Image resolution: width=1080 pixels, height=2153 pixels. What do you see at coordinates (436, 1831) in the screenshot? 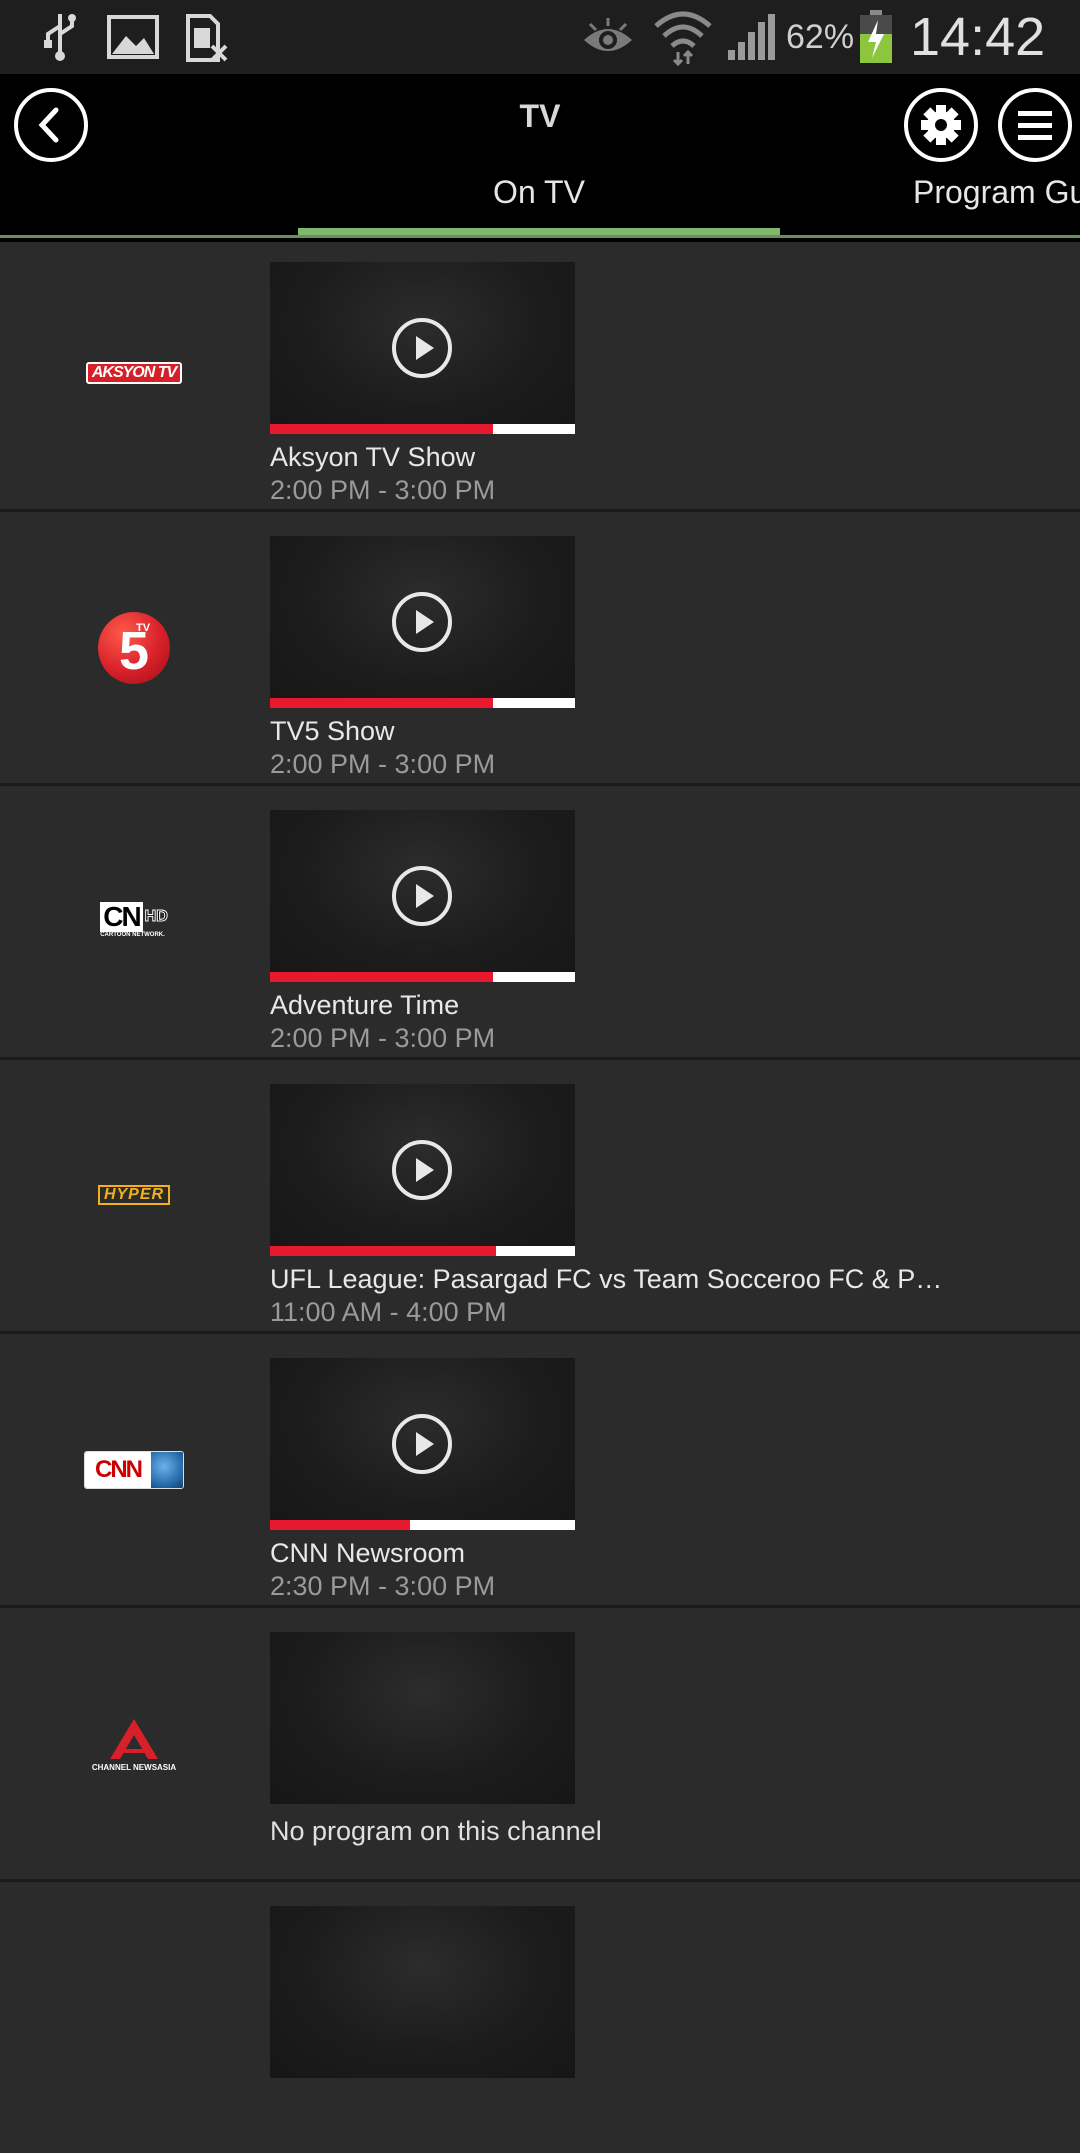
I see `no-program-message: No program on this channel` at bounding box center [436, 1831].